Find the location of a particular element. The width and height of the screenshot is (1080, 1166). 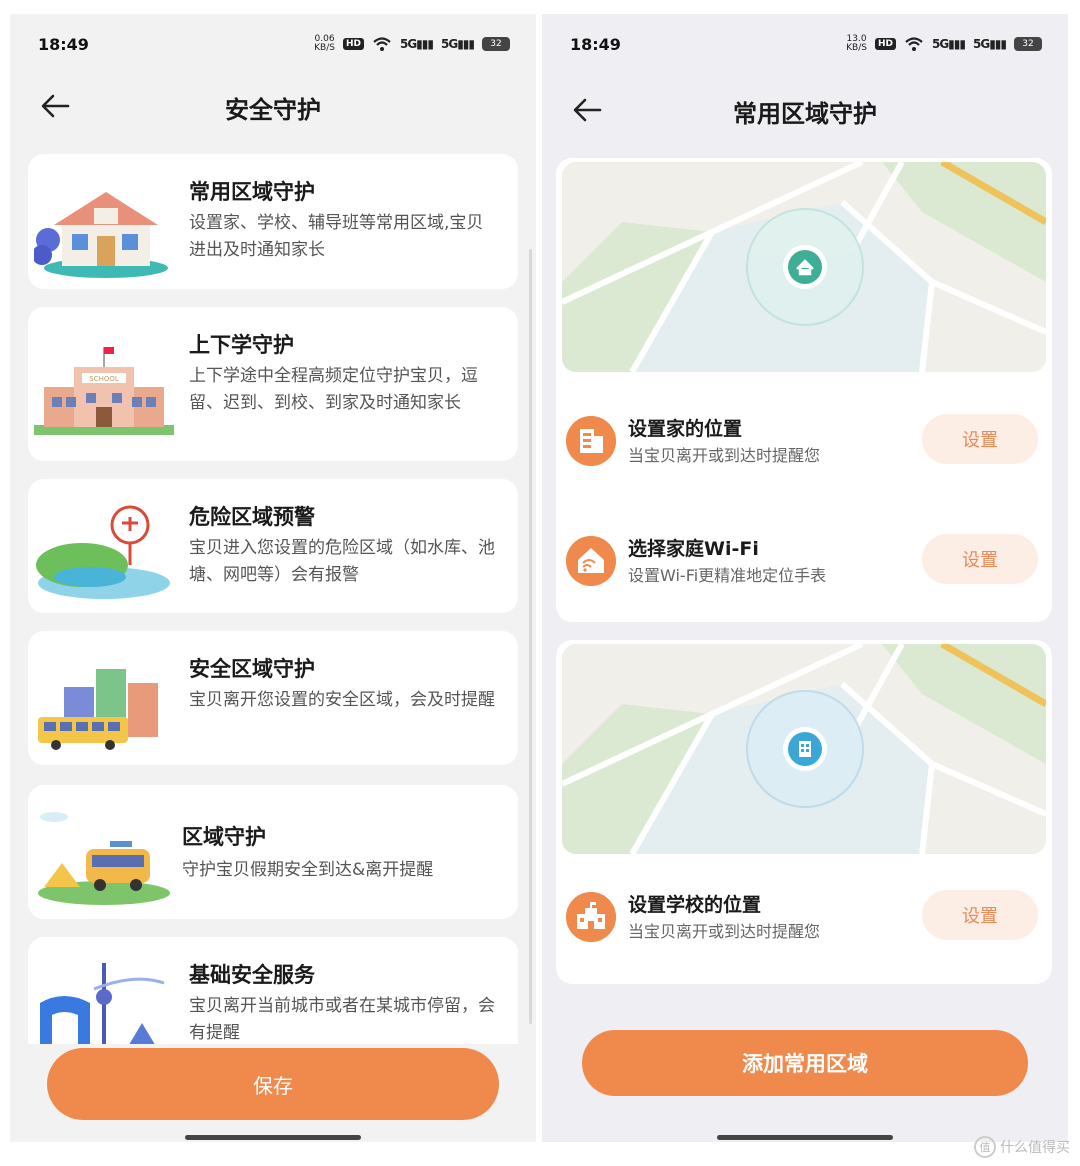

card-danger-area: 危险区域预警 宝贝进入您设置的危险区域（如水库、池塘、网吧等）会有报警 is located at coordinates (273, 546).